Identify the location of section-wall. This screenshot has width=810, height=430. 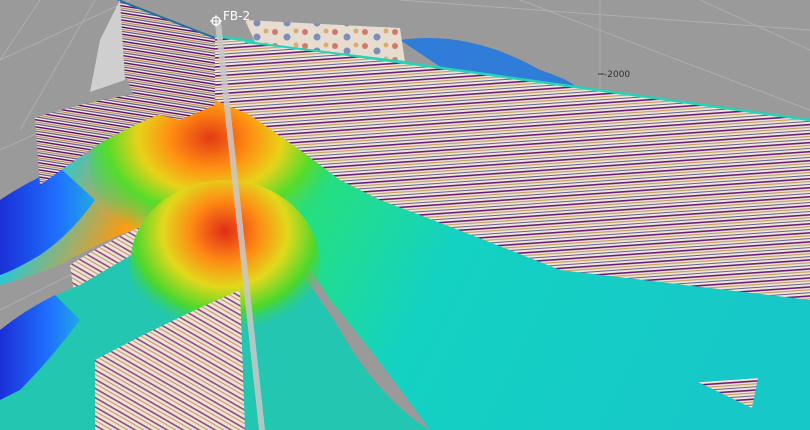
(107, 46).